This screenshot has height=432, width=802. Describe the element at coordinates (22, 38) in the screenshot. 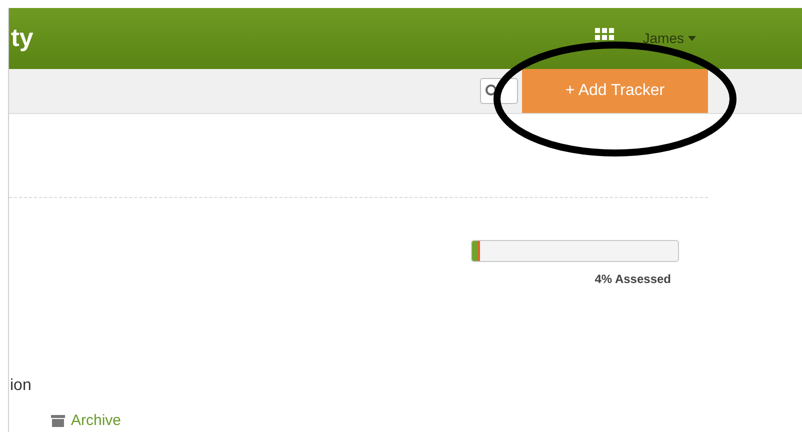

I see `app-title: ty` at that location.